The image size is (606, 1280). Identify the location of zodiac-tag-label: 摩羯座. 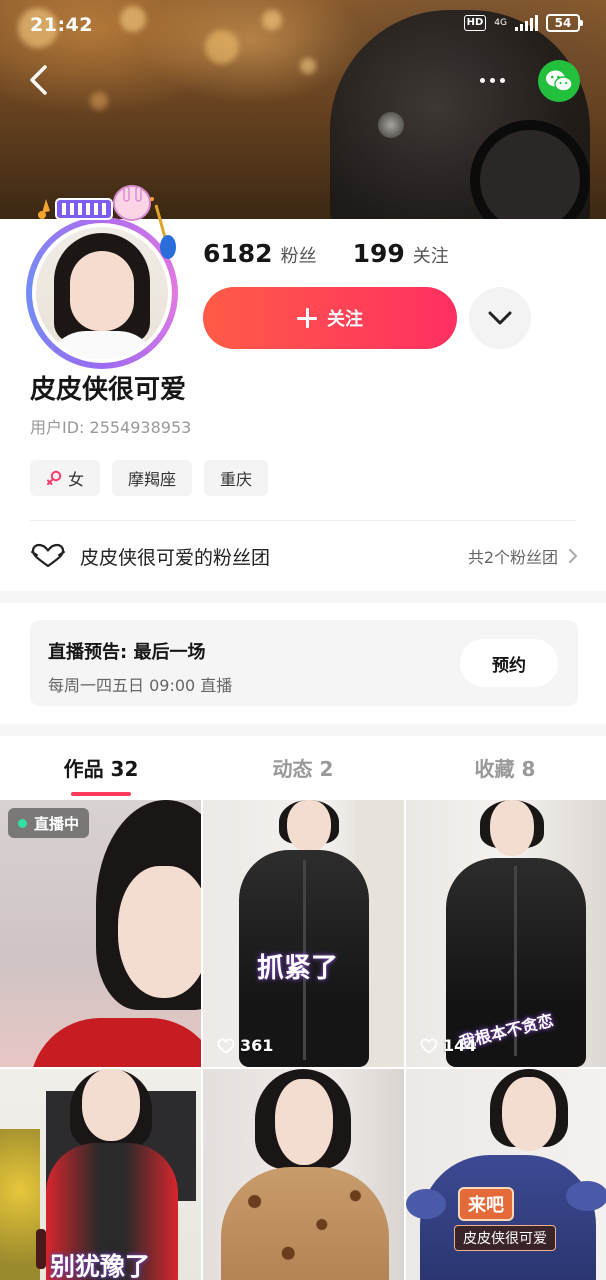
(152, 479).